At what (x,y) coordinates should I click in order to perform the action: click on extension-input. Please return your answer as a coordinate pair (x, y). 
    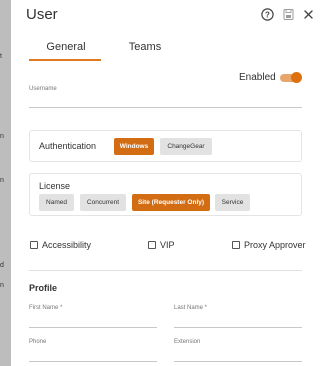
    Looking at the image, I should click on (238, 354).